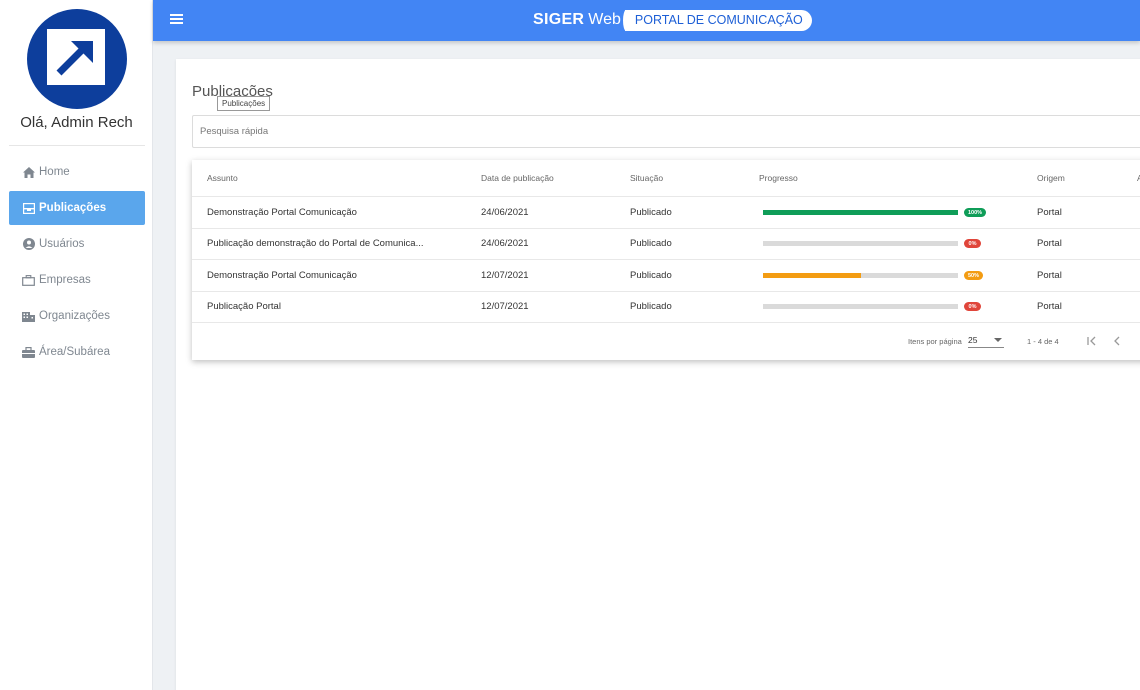  I want to click on building-icon, so click(28, 316).